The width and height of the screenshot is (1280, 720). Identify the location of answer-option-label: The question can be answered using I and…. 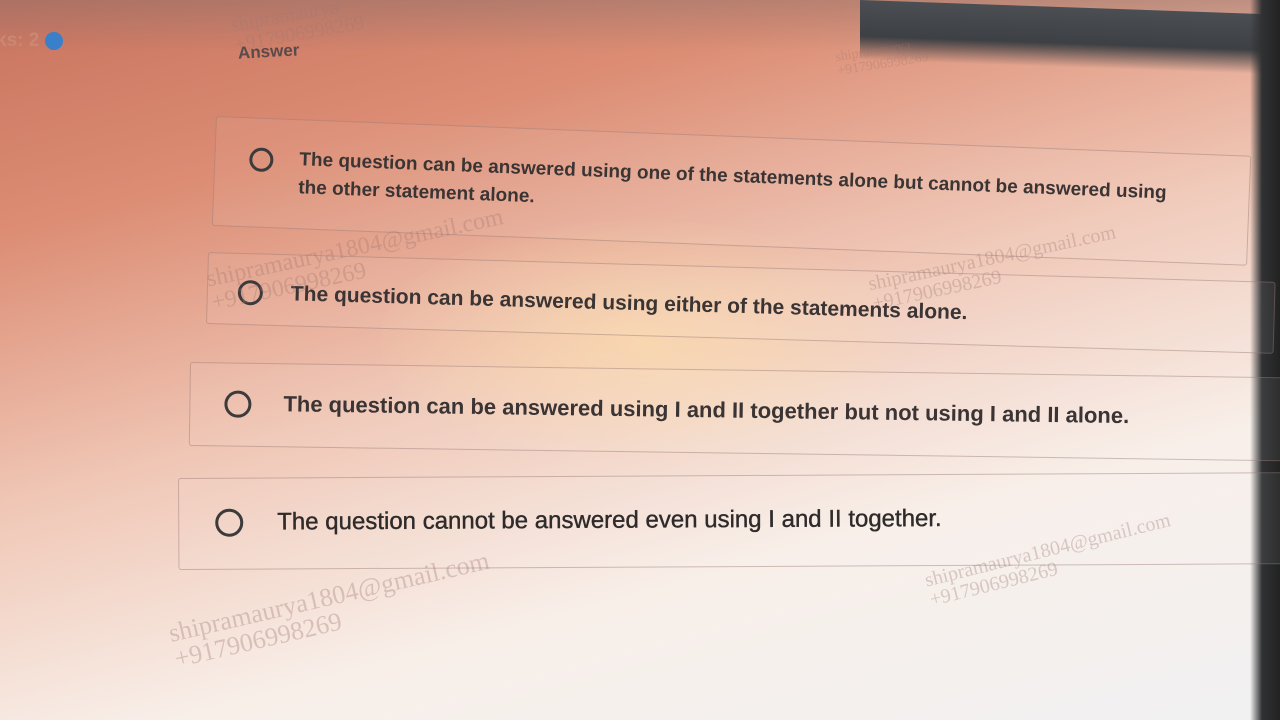
(706, 410).